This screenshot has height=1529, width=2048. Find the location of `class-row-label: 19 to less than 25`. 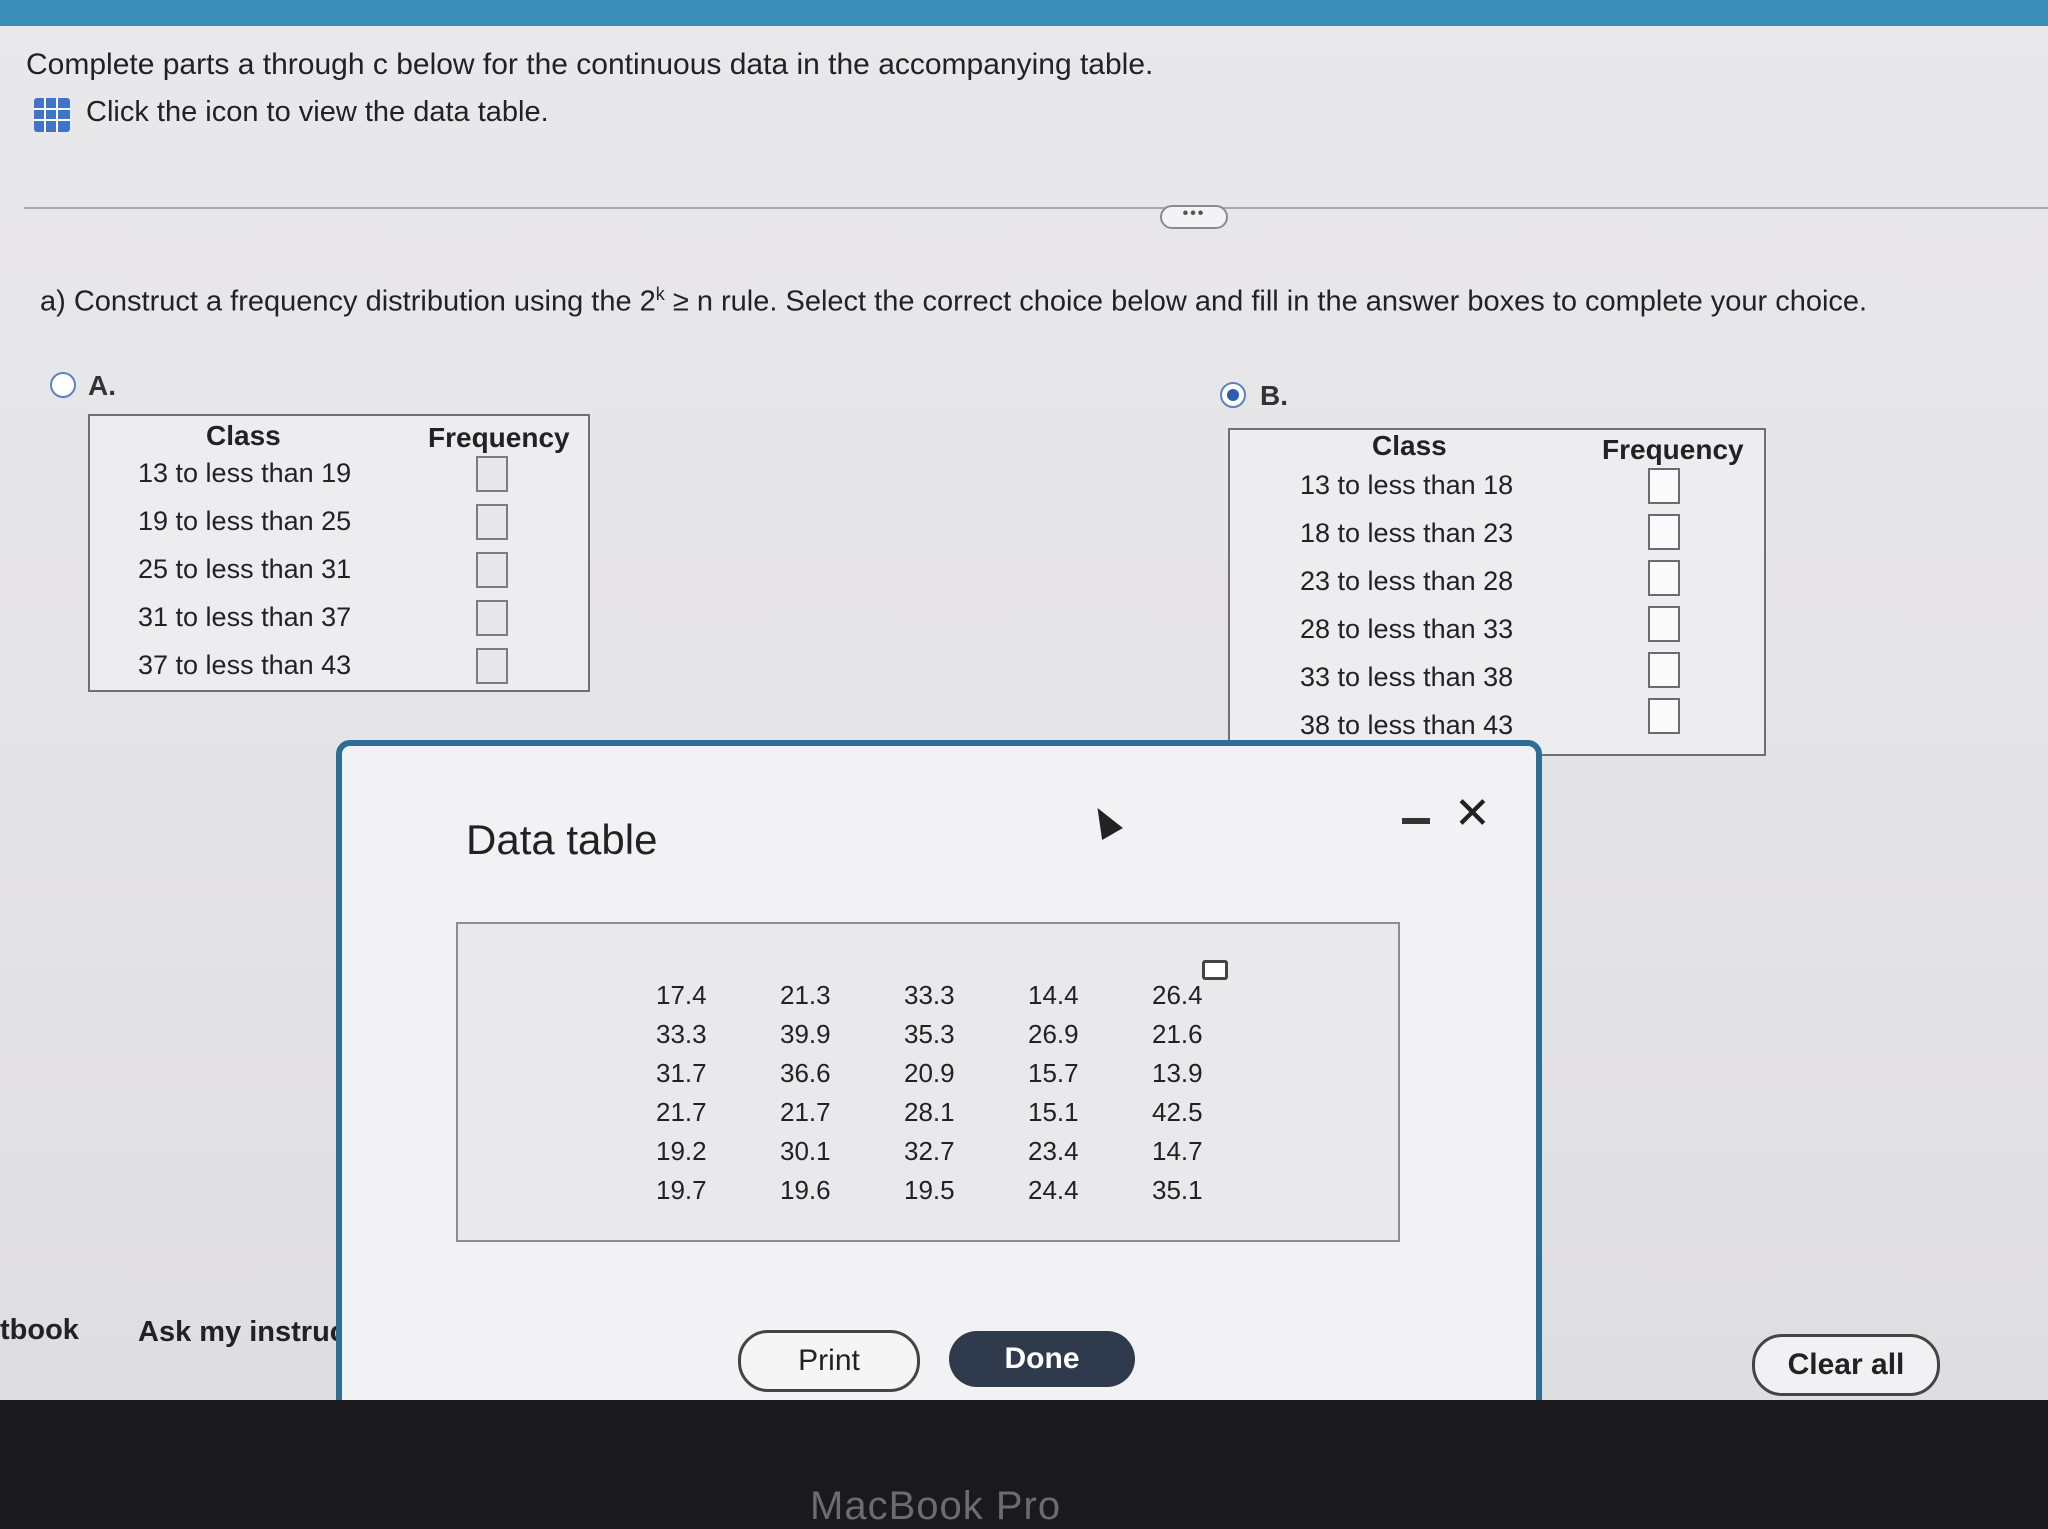

class-row-label: 19 to less than 25 is located at coordinates (245, 521).